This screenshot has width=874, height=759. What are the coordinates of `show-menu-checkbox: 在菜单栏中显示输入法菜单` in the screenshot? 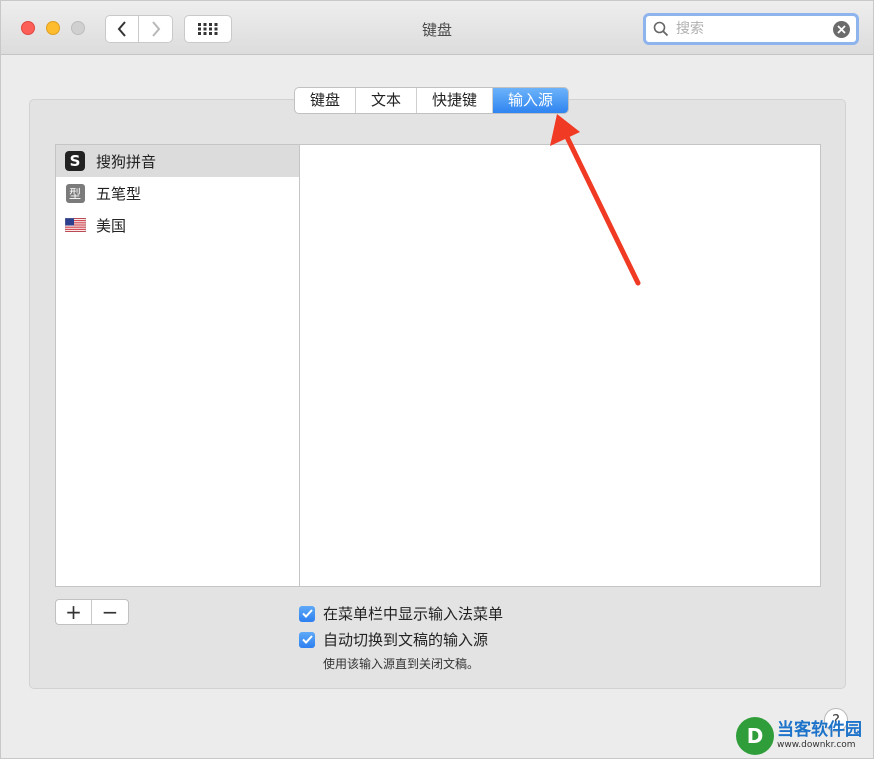 It's located at (401, 613).